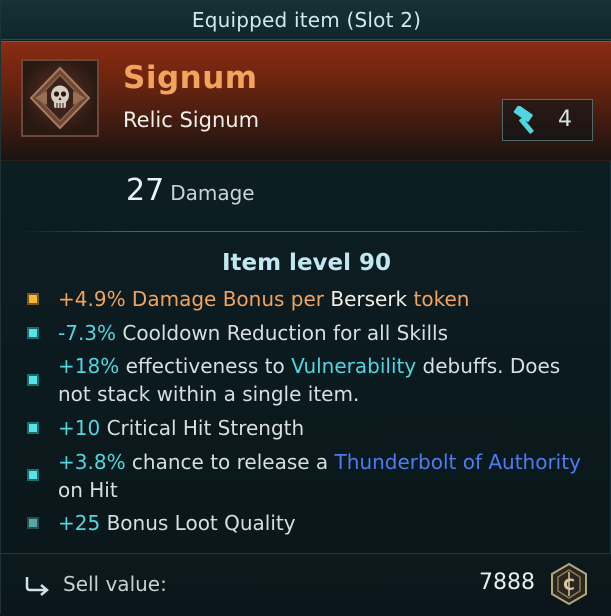 The height and width of the screenshot is (616, 611). Describe the element at coordinates (198, 523) in the screenshot. I see `affix-text: Bonus Loot Quality` at that location.